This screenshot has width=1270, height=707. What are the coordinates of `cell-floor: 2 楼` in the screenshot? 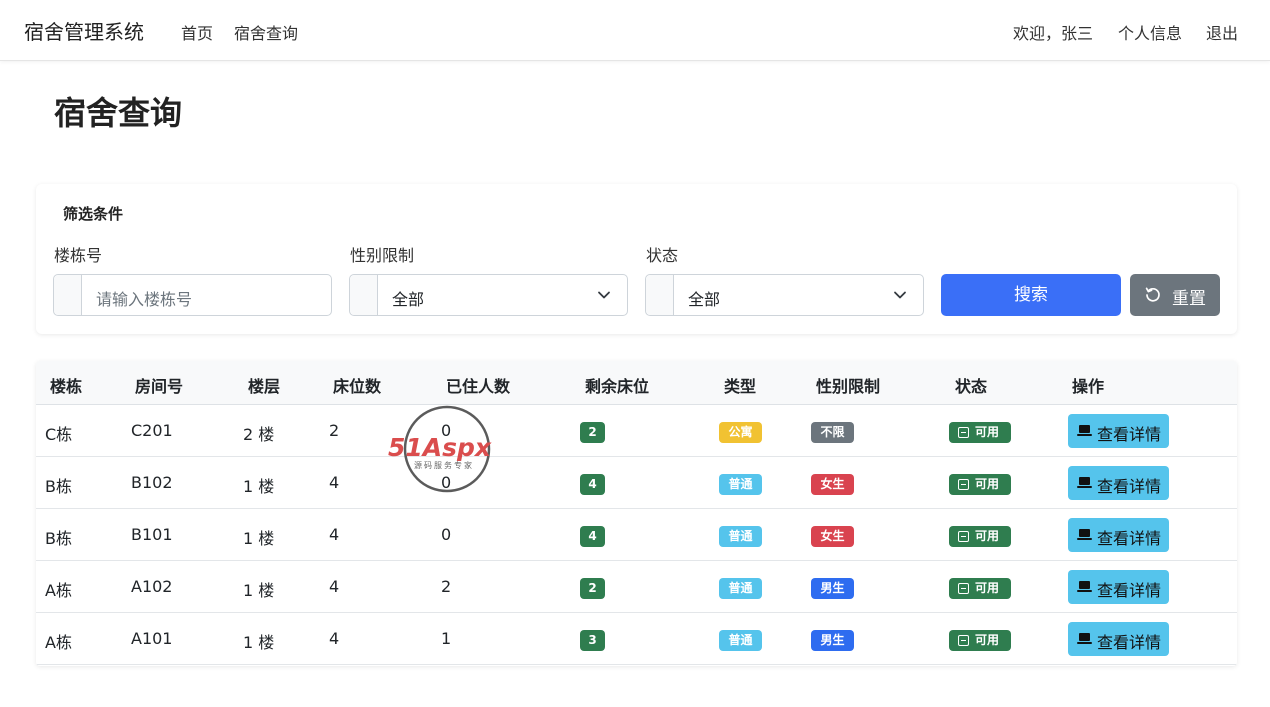 It's located at (259, 434).